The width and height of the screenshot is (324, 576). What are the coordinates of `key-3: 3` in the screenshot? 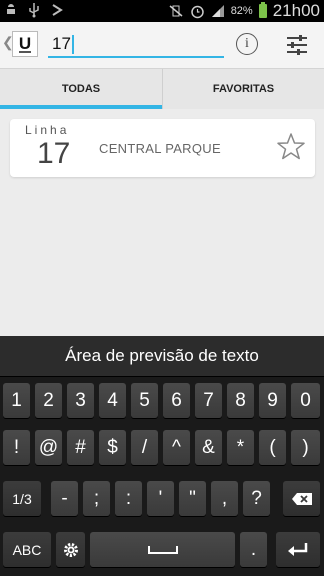 It's located at (80, 400).